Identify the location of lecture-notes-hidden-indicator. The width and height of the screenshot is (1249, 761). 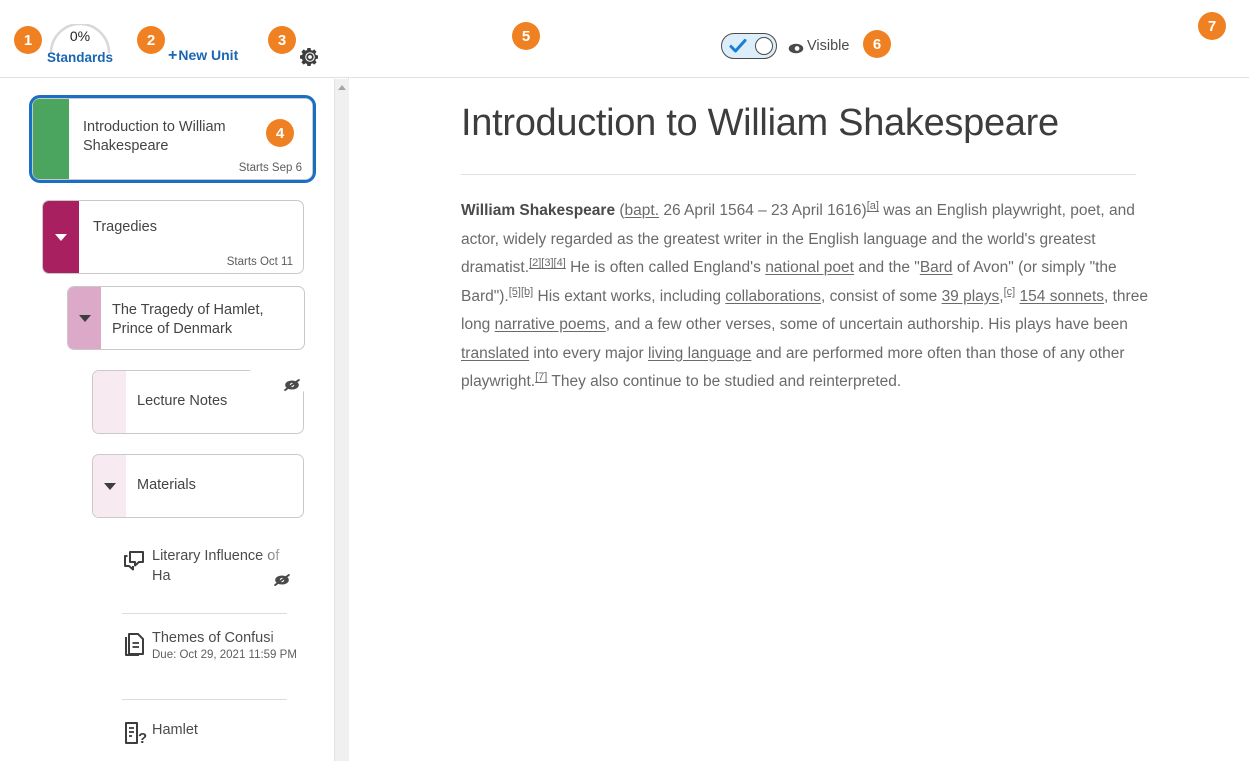
(292, 387).